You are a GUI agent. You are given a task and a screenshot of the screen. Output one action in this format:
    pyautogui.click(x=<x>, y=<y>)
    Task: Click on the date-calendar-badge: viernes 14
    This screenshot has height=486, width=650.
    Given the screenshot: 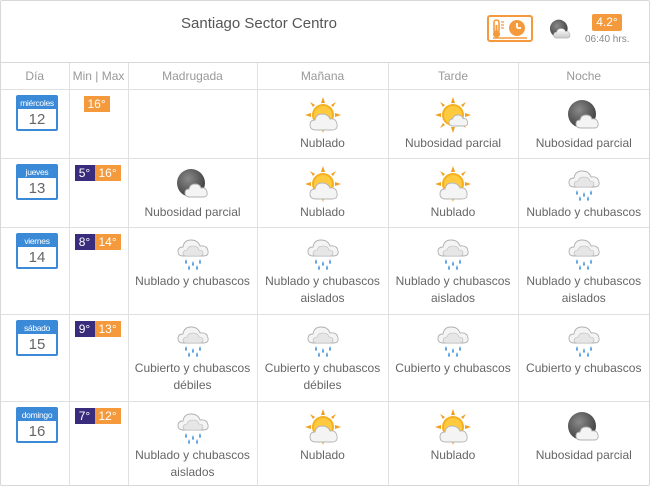 What is the action you would take?
    pyautogui.click(x=37, y=250)
    